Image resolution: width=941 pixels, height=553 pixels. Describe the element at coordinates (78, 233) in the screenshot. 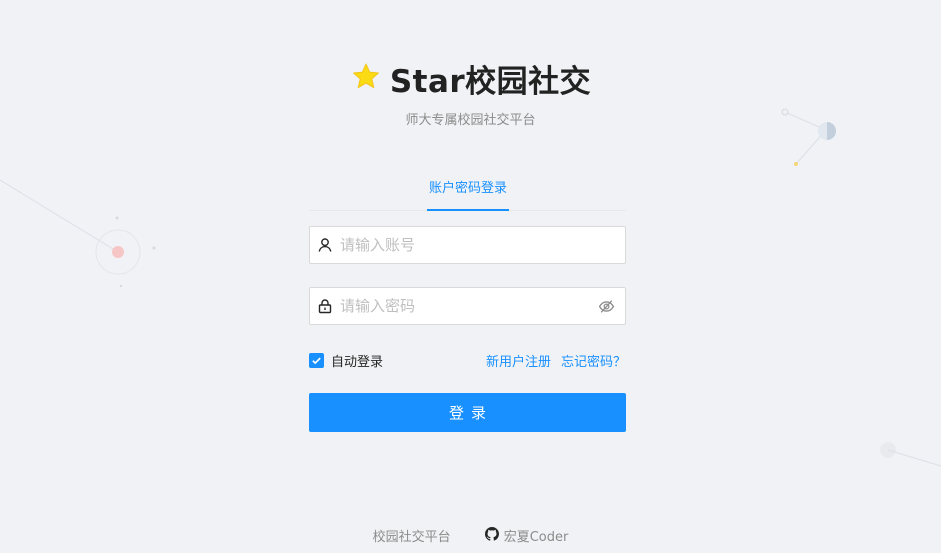

I see `left-orbit-decoration` at that location.